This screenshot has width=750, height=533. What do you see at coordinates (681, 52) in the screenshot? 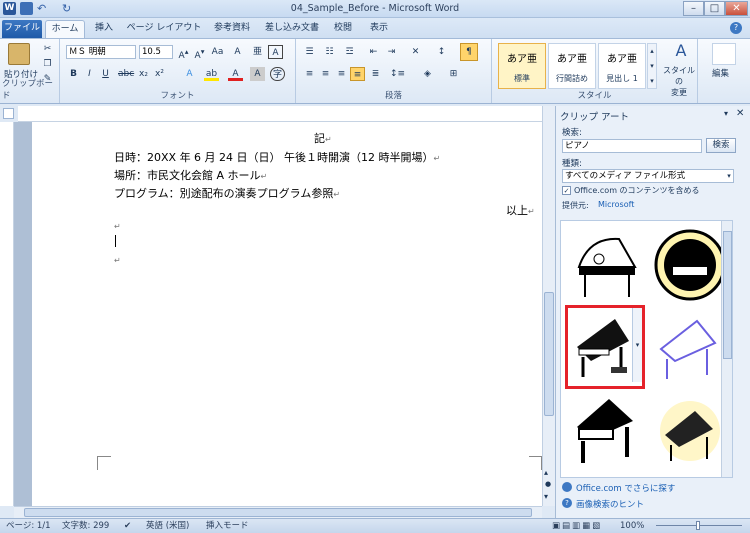
I see `change-styles-icon: A` at bounding box center [681, 52].